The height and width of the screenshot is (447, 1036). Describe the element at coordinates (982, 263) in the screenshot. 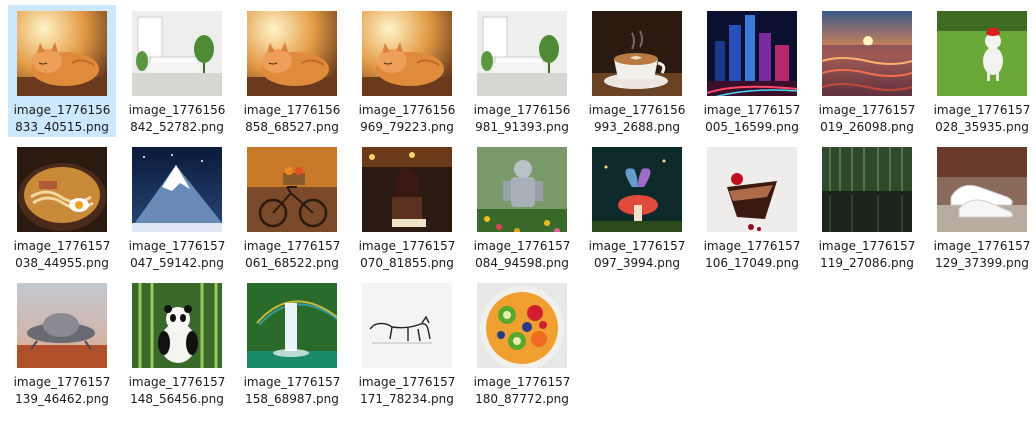

I see `file-name-line-2: 129_37399.png` at that location.